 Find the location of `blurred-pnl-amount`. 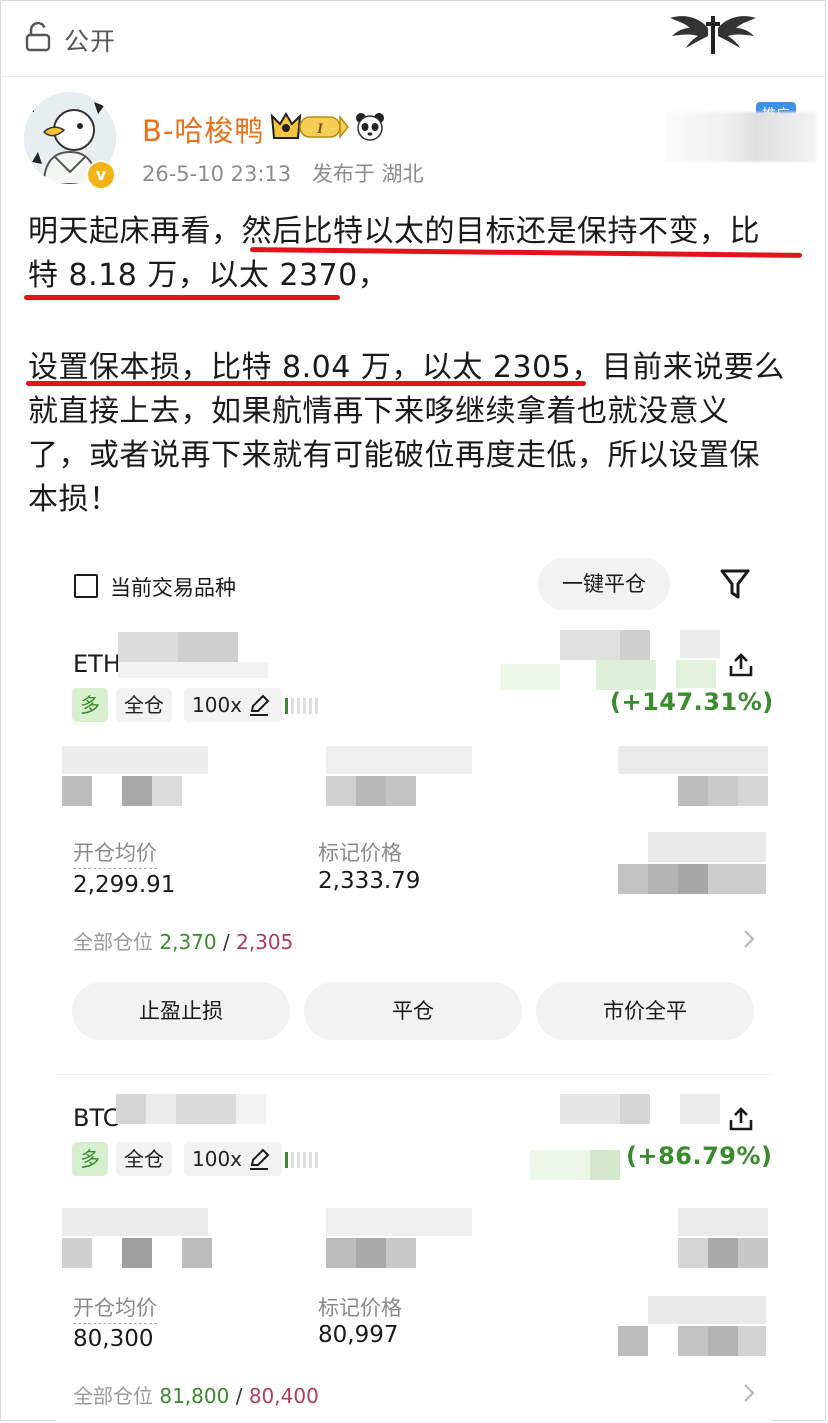

blurred-pnl-amount is located at coordinates (610, 660).